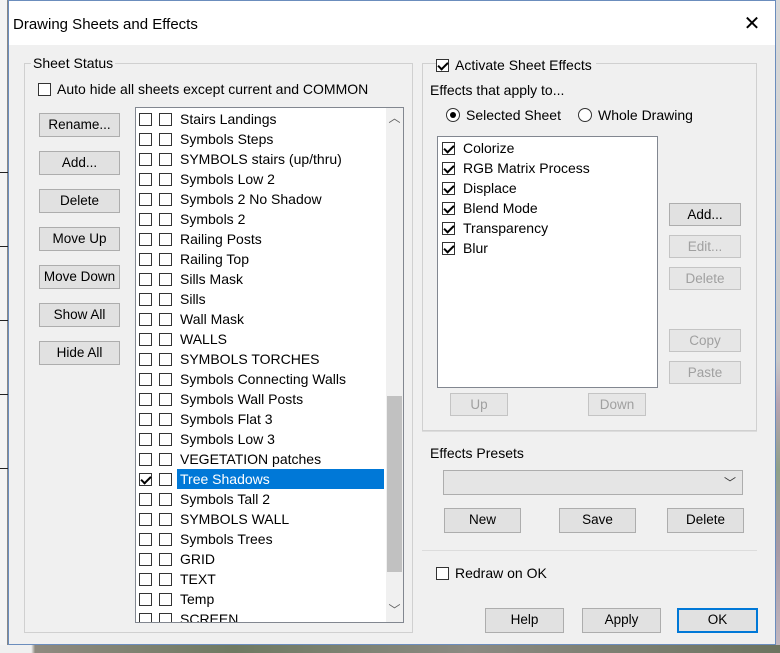  Describe the element at coordinates (516, 65) in the screenshot. I see `activate-effects-row: Activate Sheet Effects` at that location.